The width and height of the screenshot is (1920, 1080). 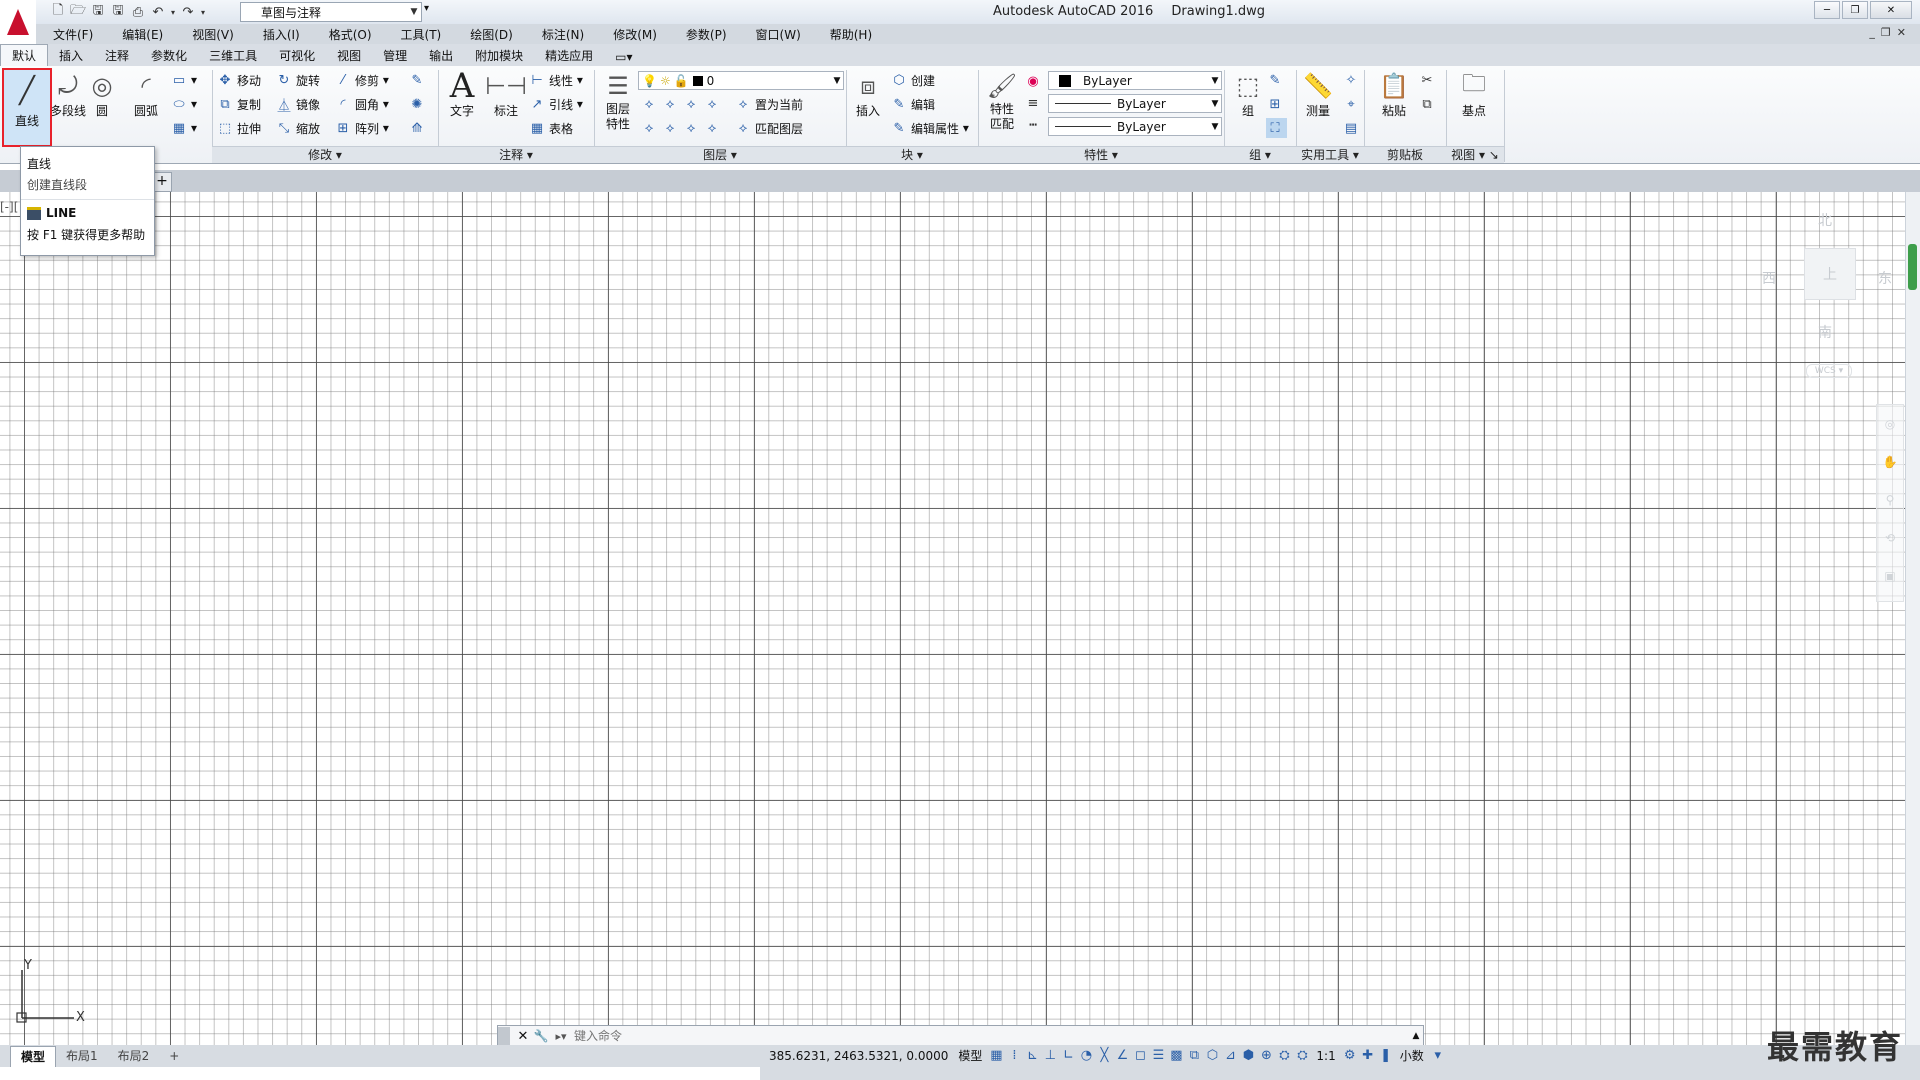 What do you see at coordinates (1135, 103) in the screenshot?
I see `lineweight-select: ByLayer ▼` at bounding box center [1135, 103].